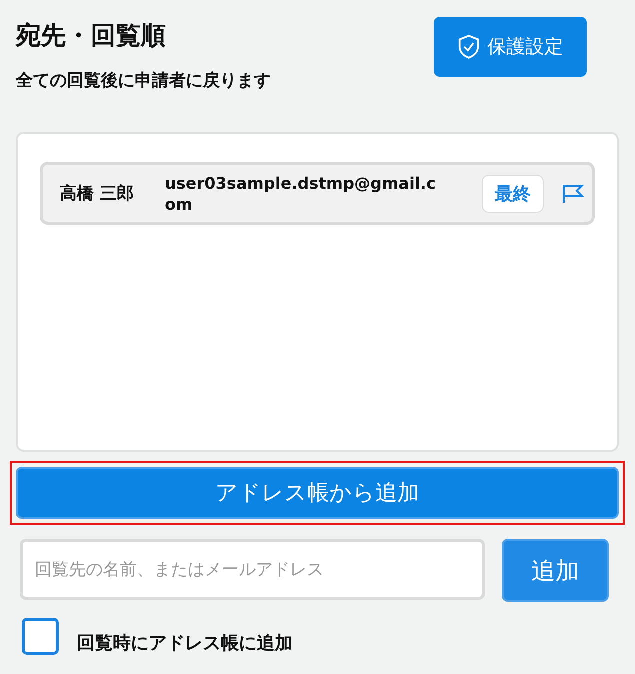 The height and width of the screenshot is (674, 635). What do you see at coordinates (91, 36) in the screenshot?
I see `section-title: 宛先・回覧順` at bounding box center [91, 36].